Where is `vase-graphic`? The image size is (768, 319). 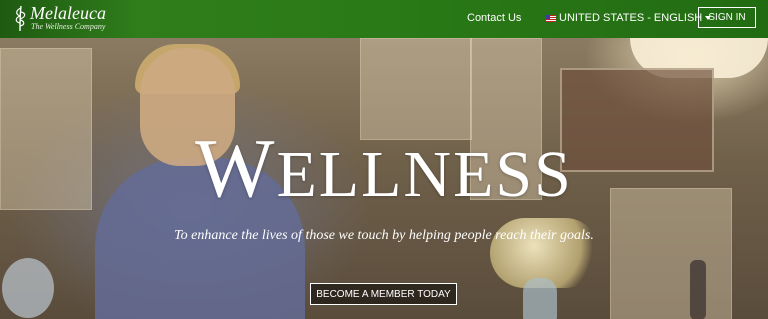
vase-graphic is located at coordinates (540, 298).